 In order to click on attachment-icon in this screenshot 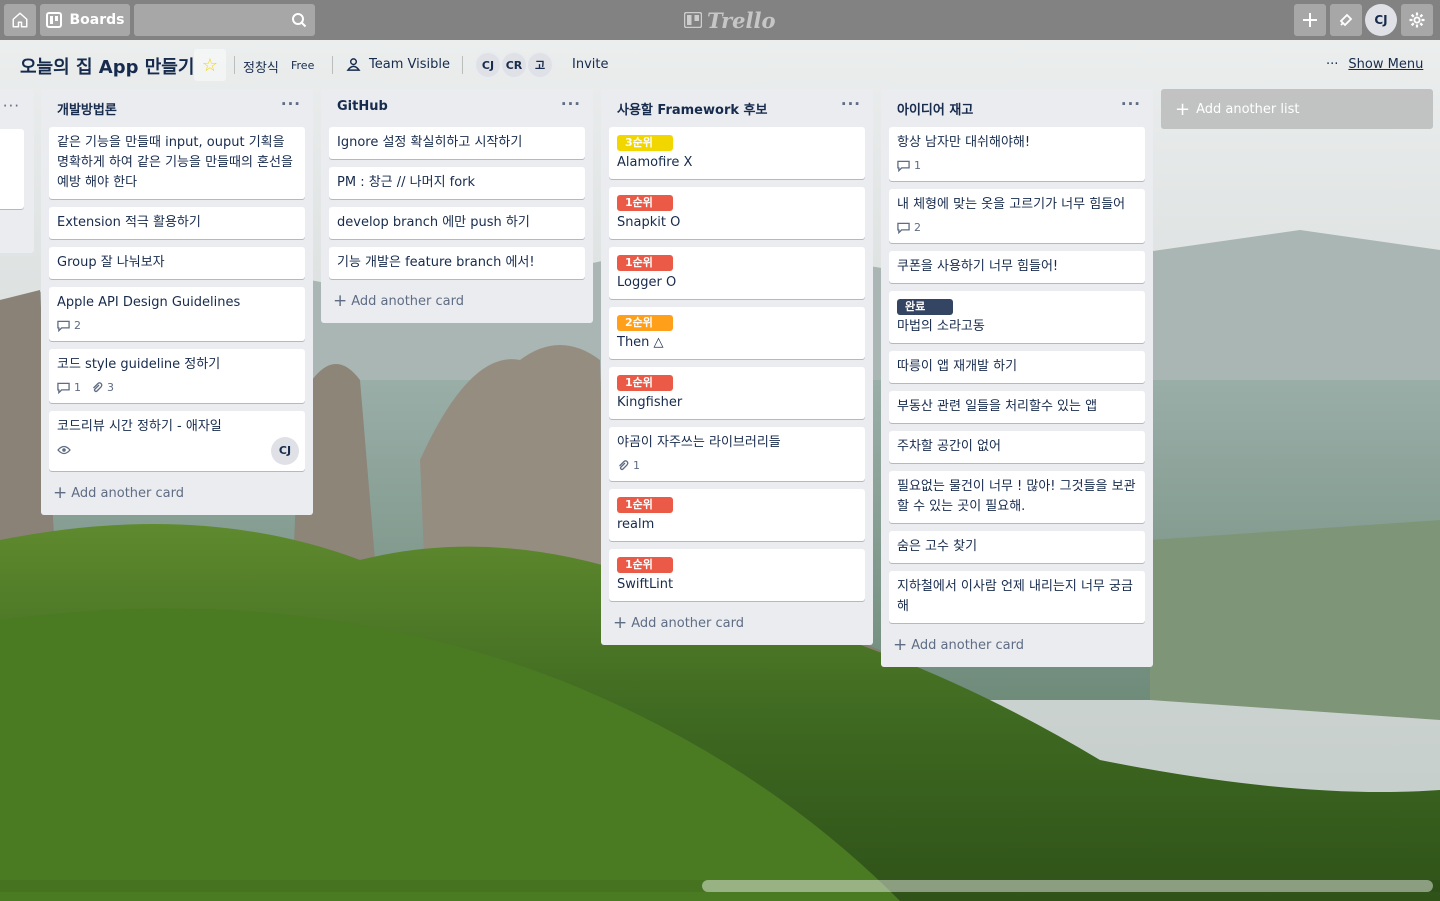, I will do `click(98, 387)`.